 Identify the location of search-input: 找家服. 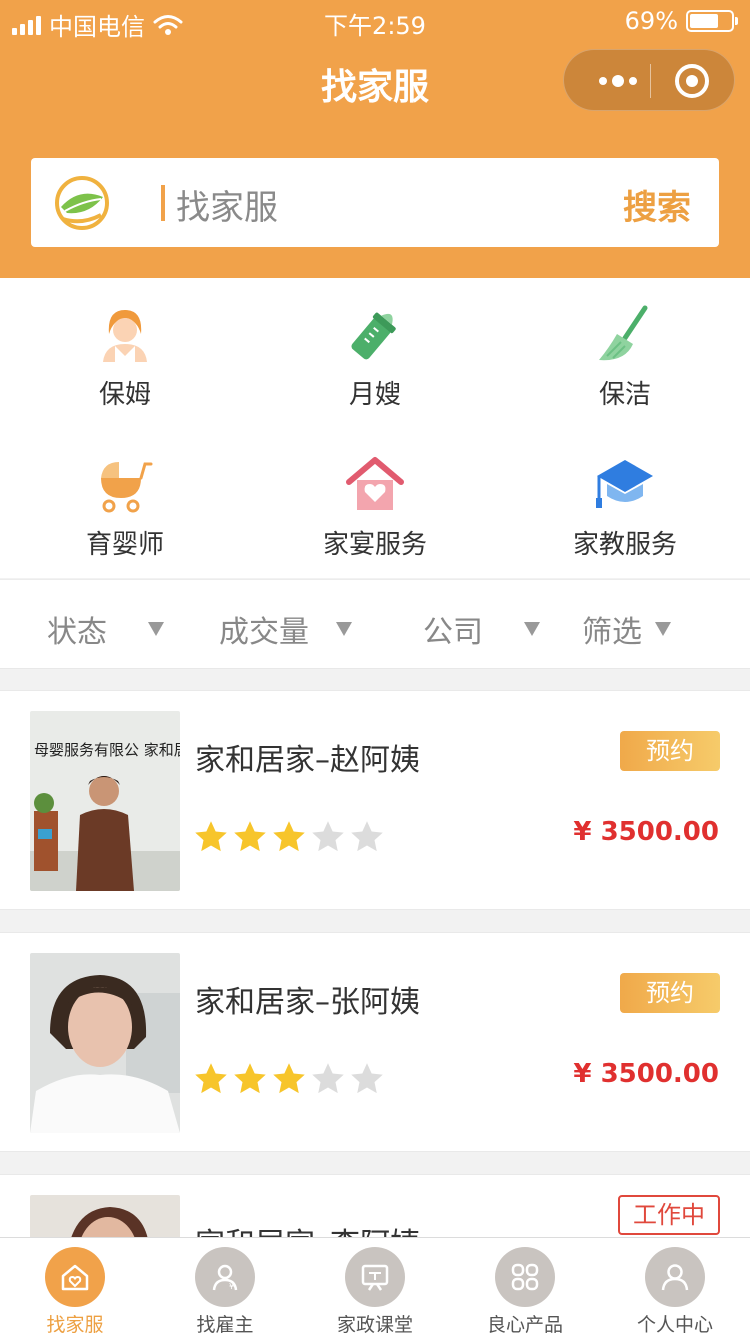
(227, 204).